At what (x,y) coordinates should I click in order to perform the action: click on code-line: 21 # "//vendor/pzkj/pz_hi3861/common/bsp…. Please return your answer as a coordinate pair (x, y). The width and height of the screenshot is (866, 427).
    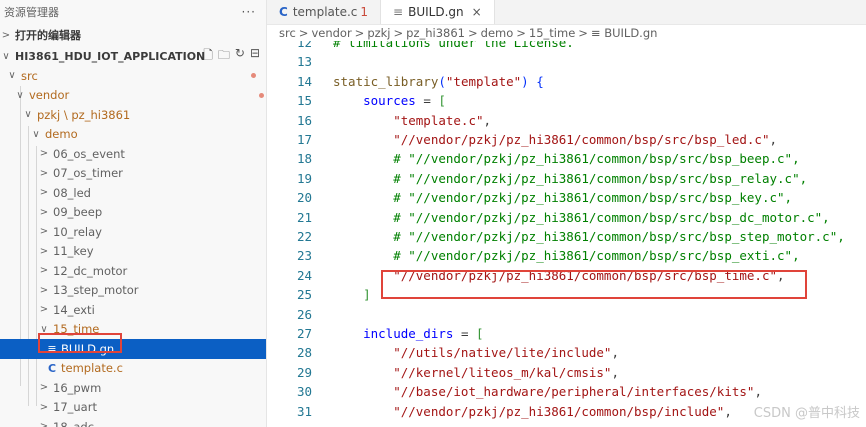
    Looking at the image, I should click on (566, 219).